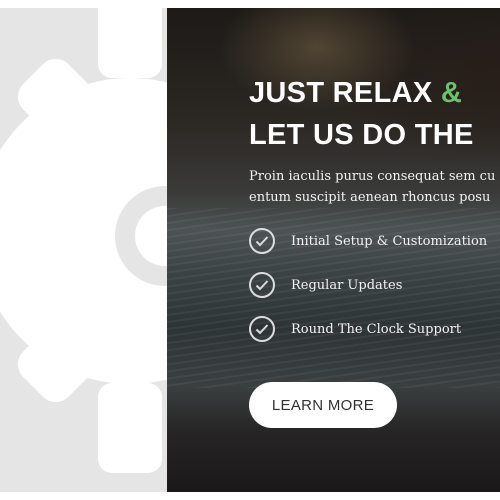 Image resolution: width=500 pixels, height=500 pixels. Describe the element at coordinates (347, 285) in the screenshot. I see `feature-label: Regular Updates` at that location.